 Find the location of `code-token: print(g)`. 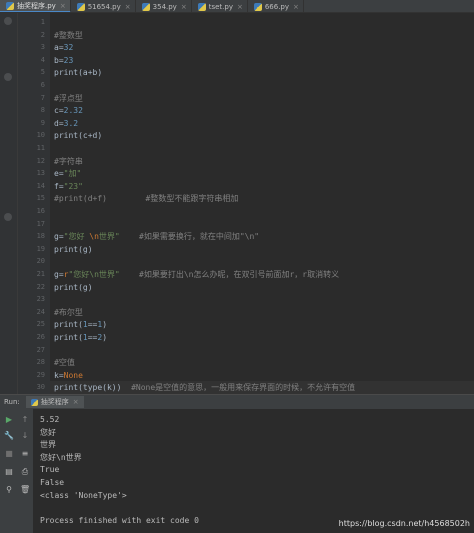

code-token: print(g) is located at coordinates (73, 287).